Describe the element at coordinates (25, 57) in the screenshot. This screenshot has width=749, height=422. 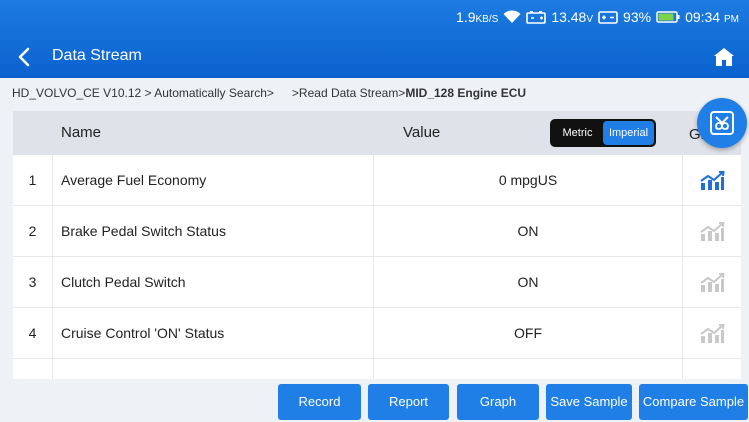
I see `chevron-left-icon` at that location.